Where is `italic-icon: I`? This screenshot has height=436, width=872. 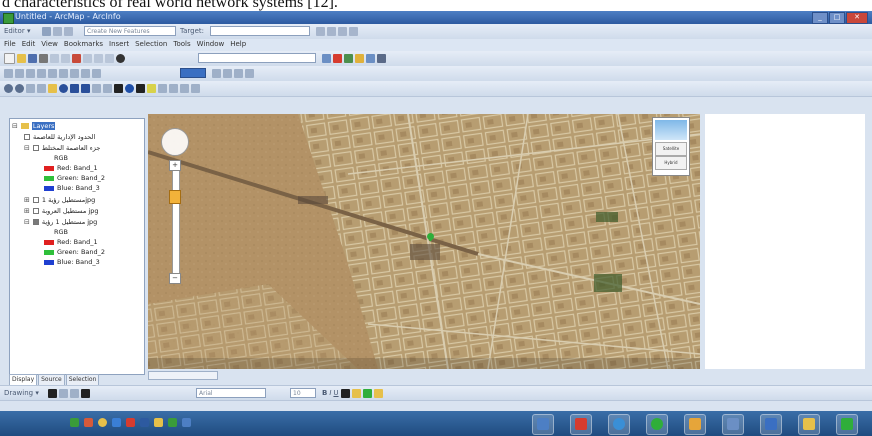
italic-icon: I is located at coordinates (330, 393).